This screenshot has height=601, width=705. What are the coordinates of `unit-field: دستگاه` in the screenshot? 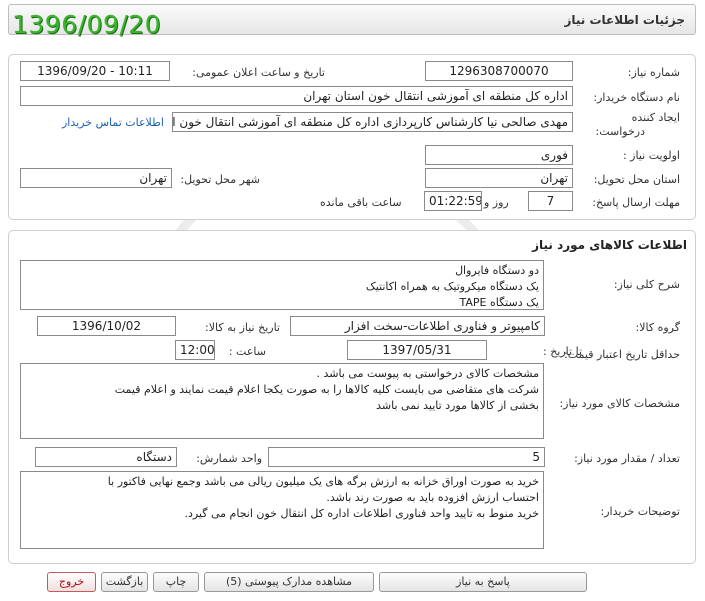 It's located at (106, 457).